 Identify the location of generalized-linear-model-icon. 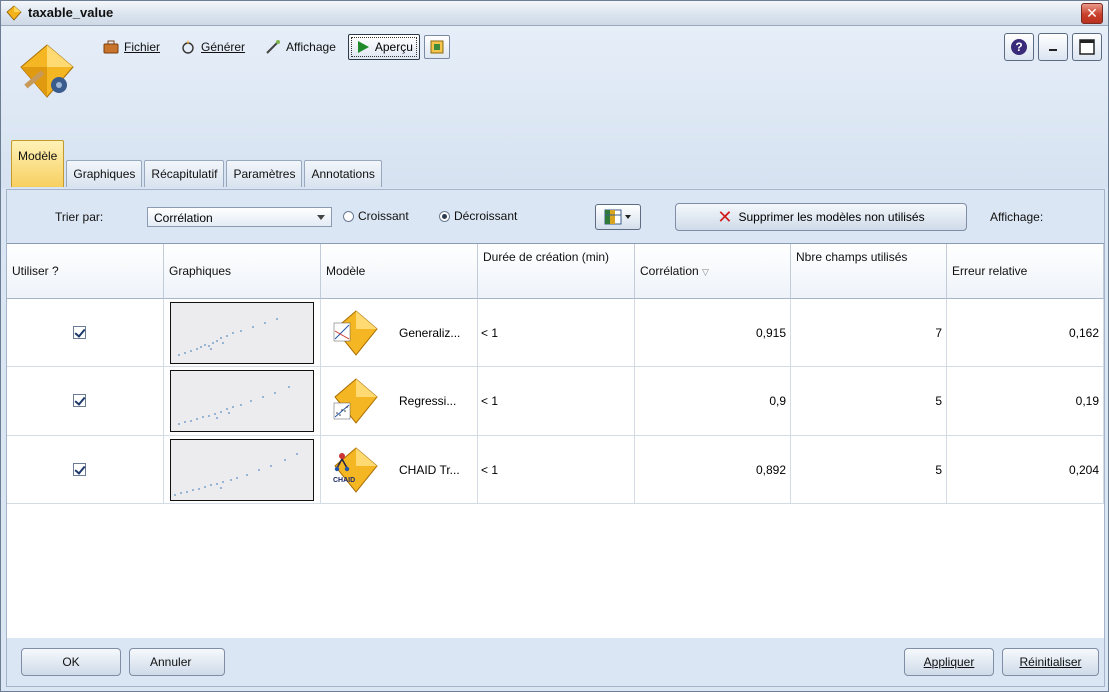
(355, 333).